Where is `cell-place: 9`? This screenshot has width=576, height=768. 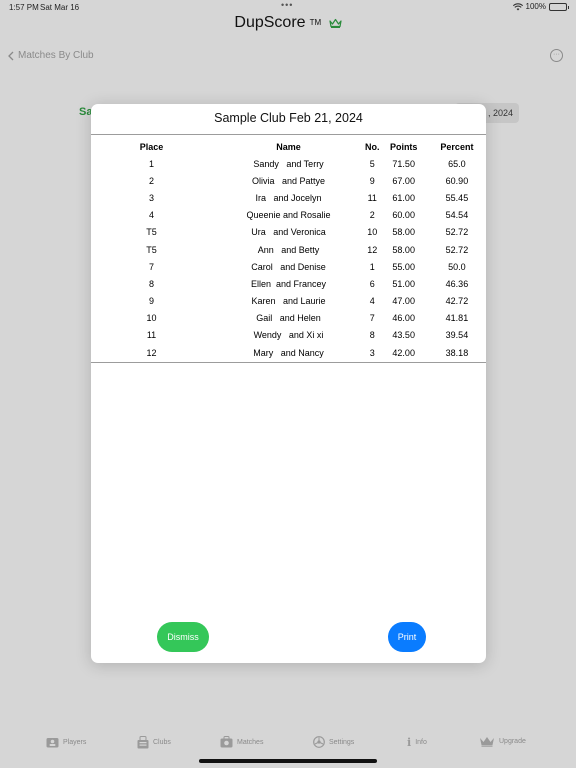
cell-place: 9 is located at coordinates (151, 301).